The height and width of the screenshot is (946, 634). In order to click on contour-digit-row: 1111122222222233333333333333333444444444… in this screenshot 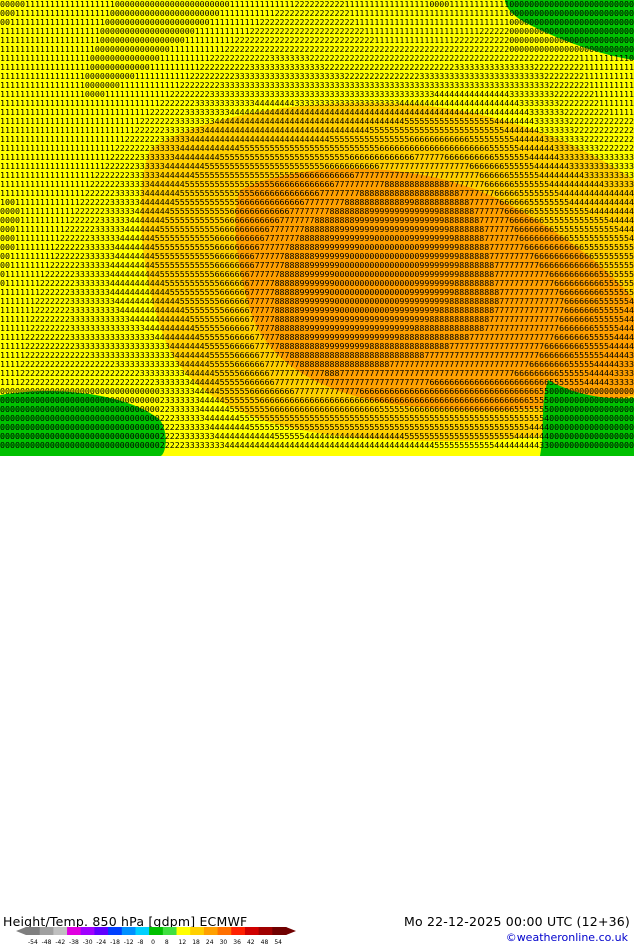, I will do `click(317, 337)`.